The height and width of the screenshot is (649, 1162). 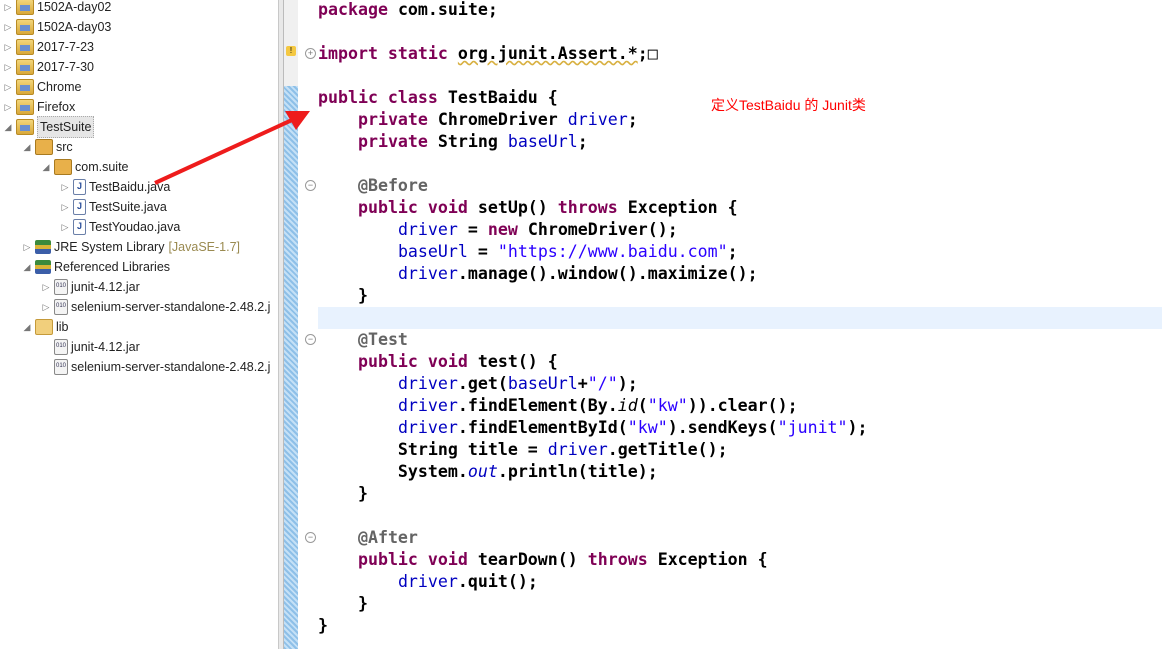 I want to click on code-line: String title = driver.getTitle();, so click(x=593, y=450).